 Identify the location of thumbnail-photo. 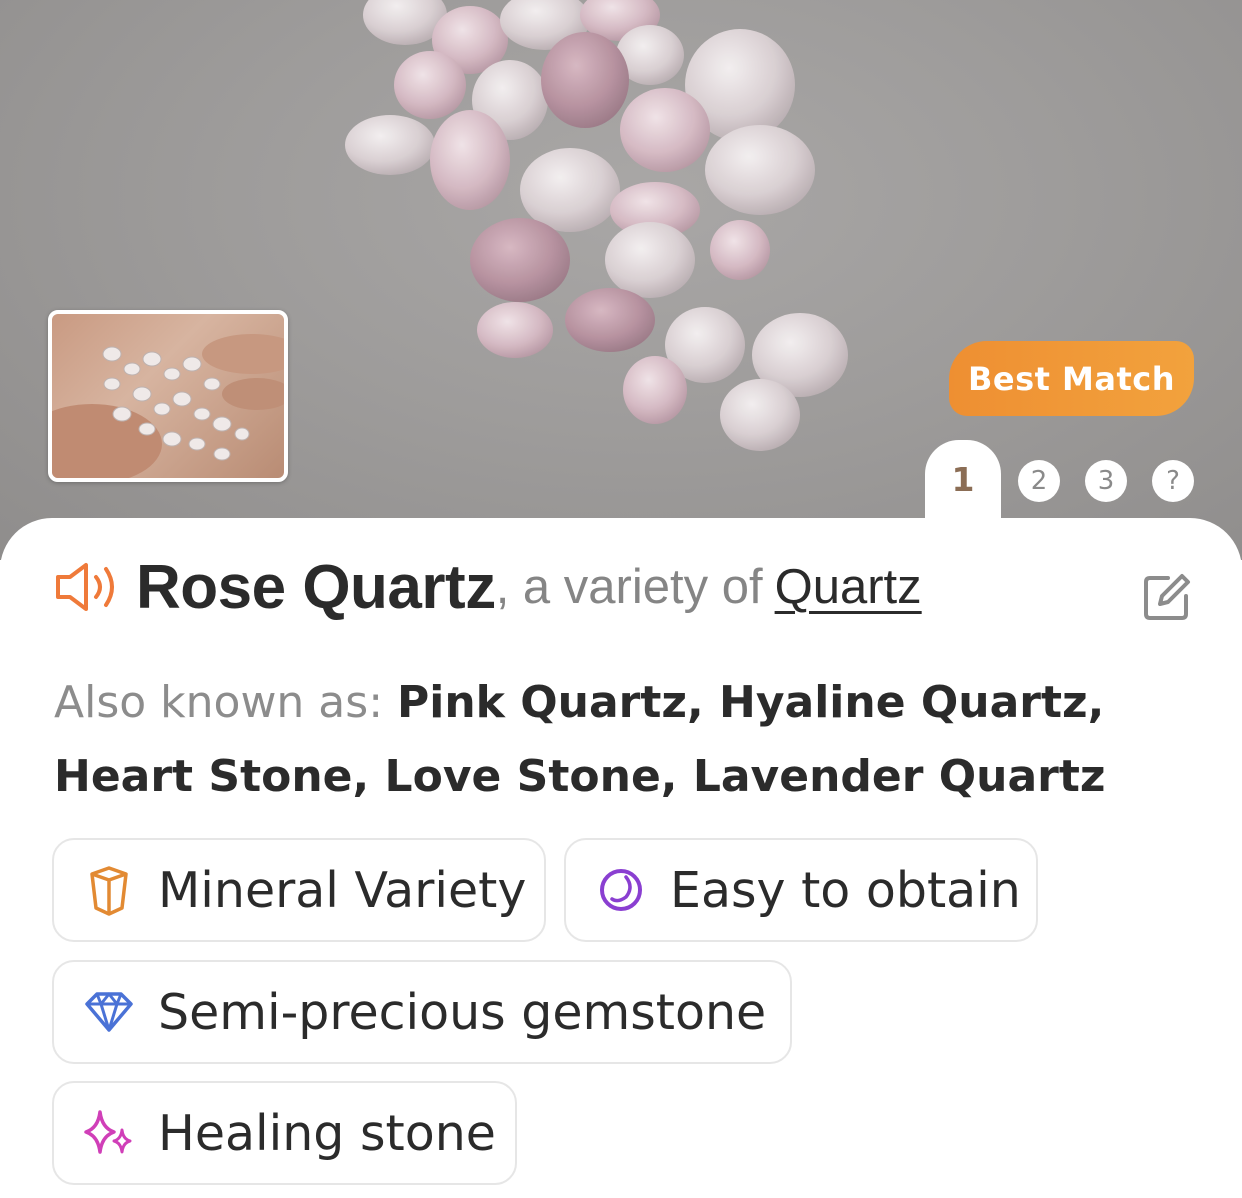
(168, 396).